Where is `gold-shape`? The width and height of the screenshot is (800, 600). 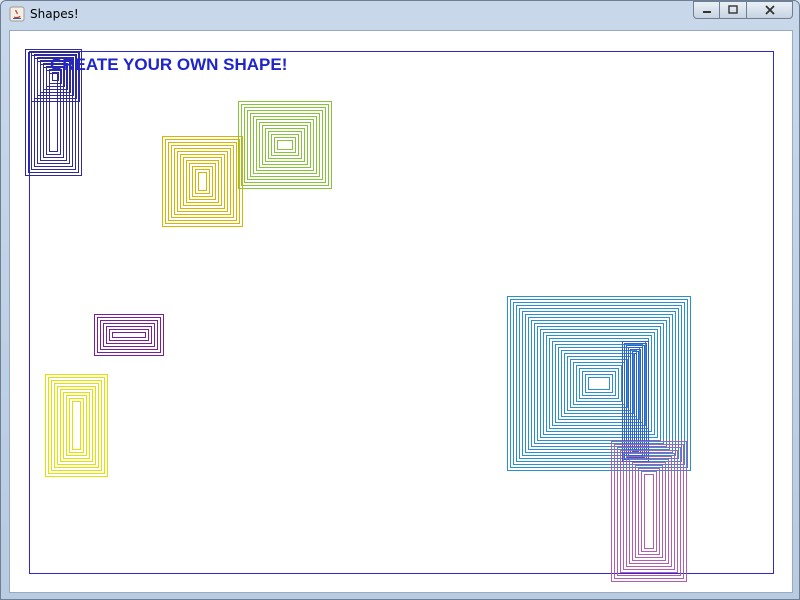
gold-shape is located at coordinates (202, 181).